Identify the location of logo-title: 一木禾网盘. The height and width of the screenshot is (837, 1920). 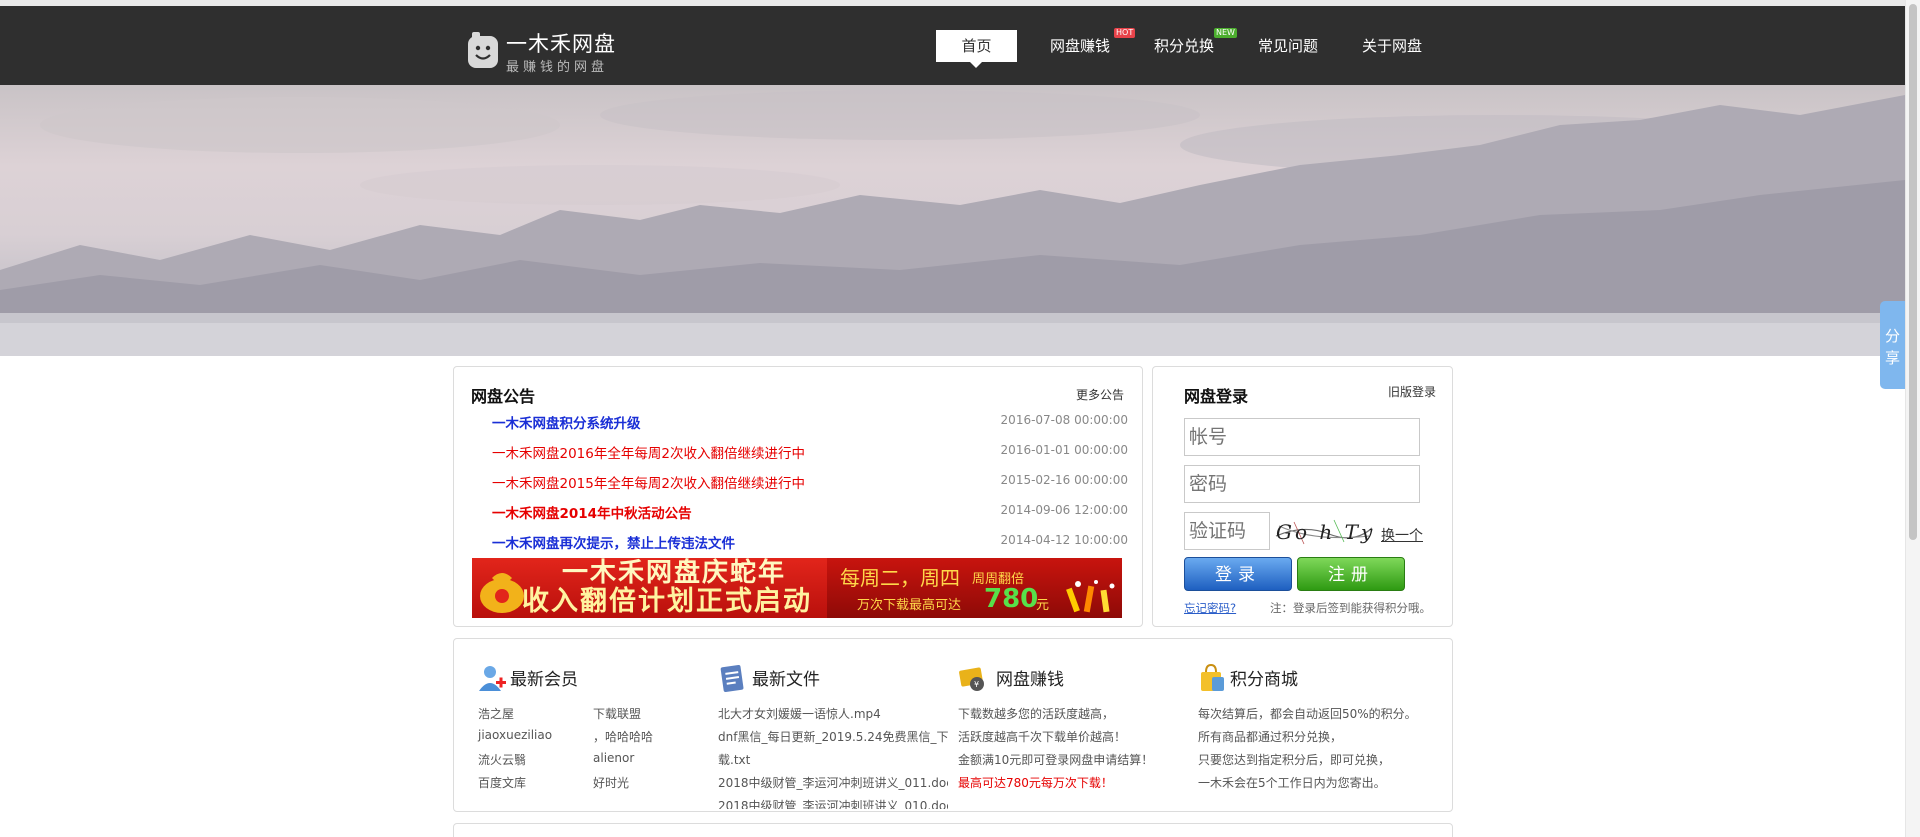
(561, 44).